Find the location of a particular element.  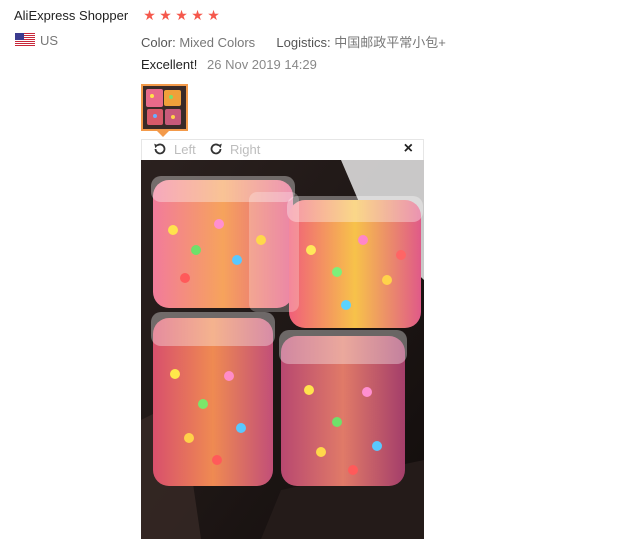

feedback-text: Excellent! is located at coordinates (169, 64).